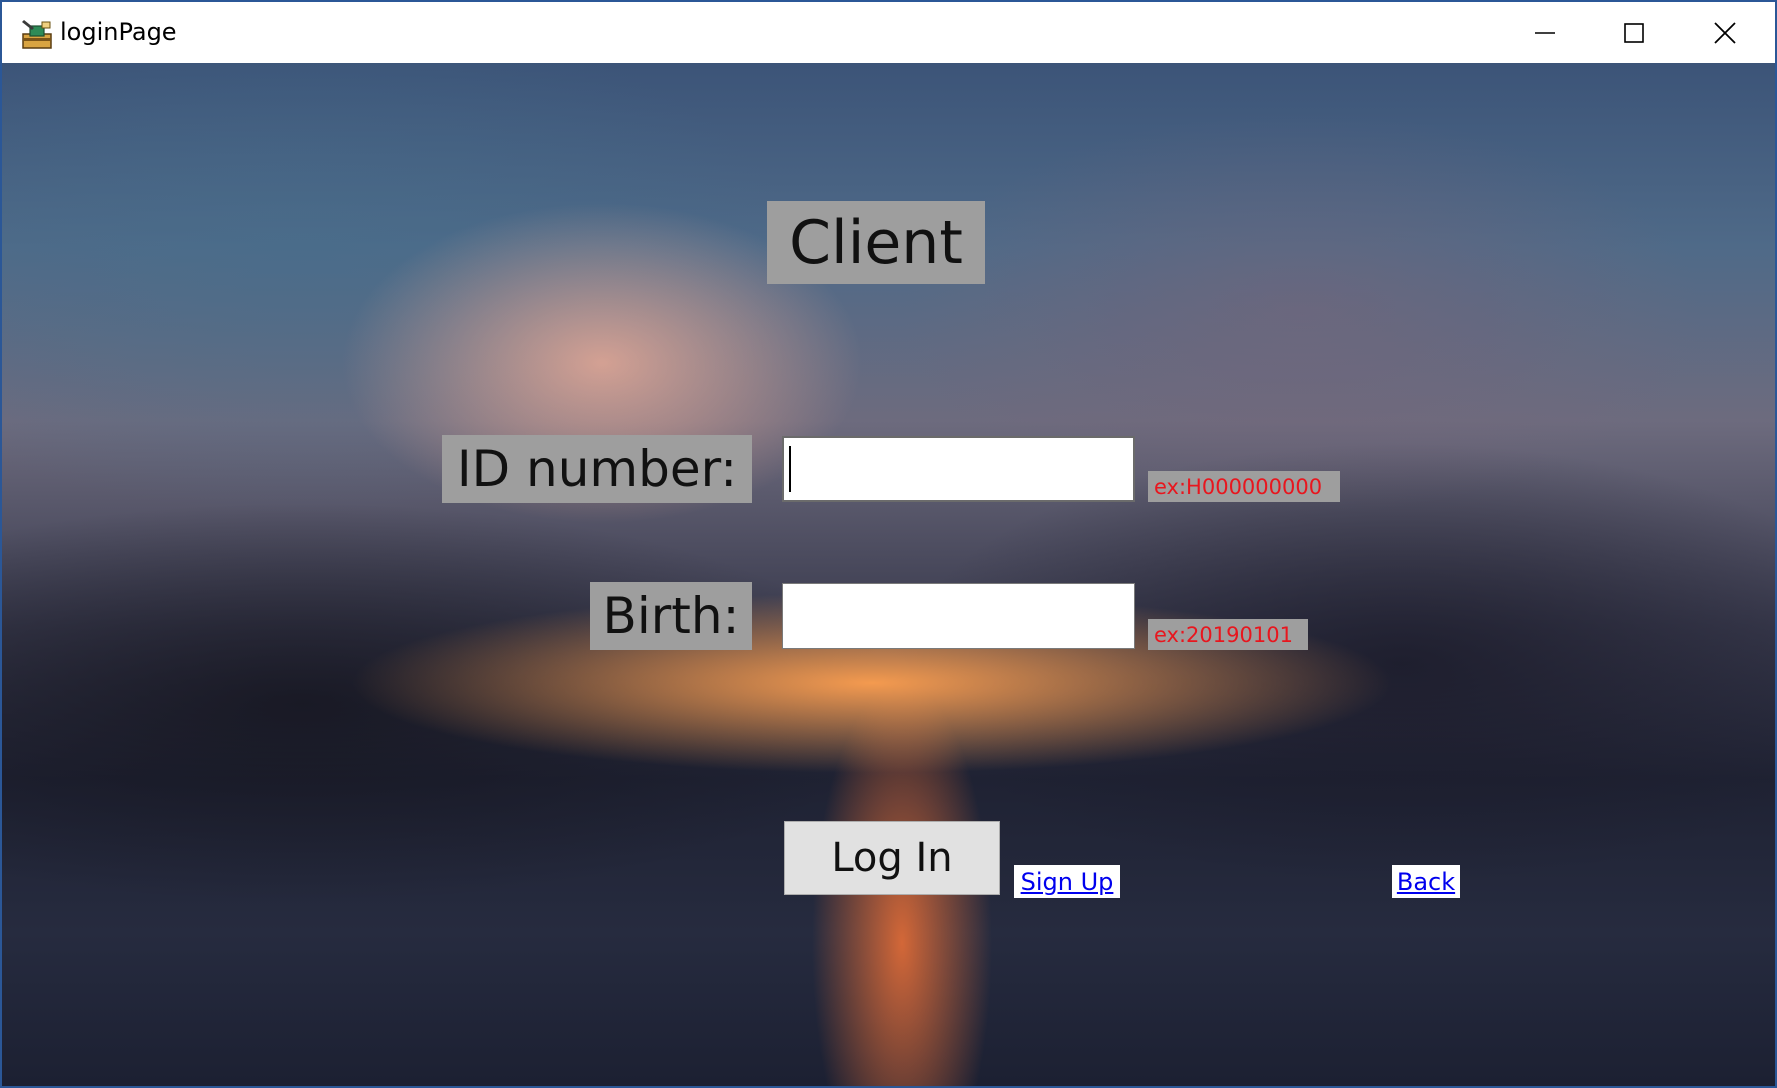  What do you see at coordinates (671, 616) in the screenshot?
I see `birth-label: Birth:` at bounding box center [671, 616].